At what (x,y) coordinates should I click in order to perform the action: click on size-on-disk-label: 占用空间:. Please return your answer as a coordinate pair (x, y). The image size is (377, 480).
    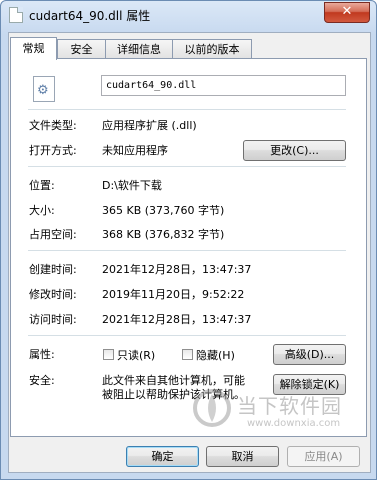
    Looking at the image, I should click on (53, 234).